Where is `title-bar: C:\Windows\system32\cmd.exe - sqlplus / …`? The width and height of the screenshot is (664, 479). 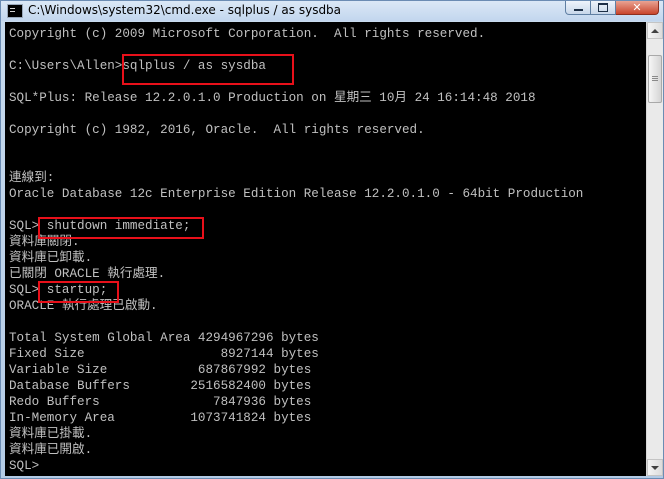
title-bar: C:\Windows\system32\cmd.exe - sqlplus / … is located at coordinates (332, 11).